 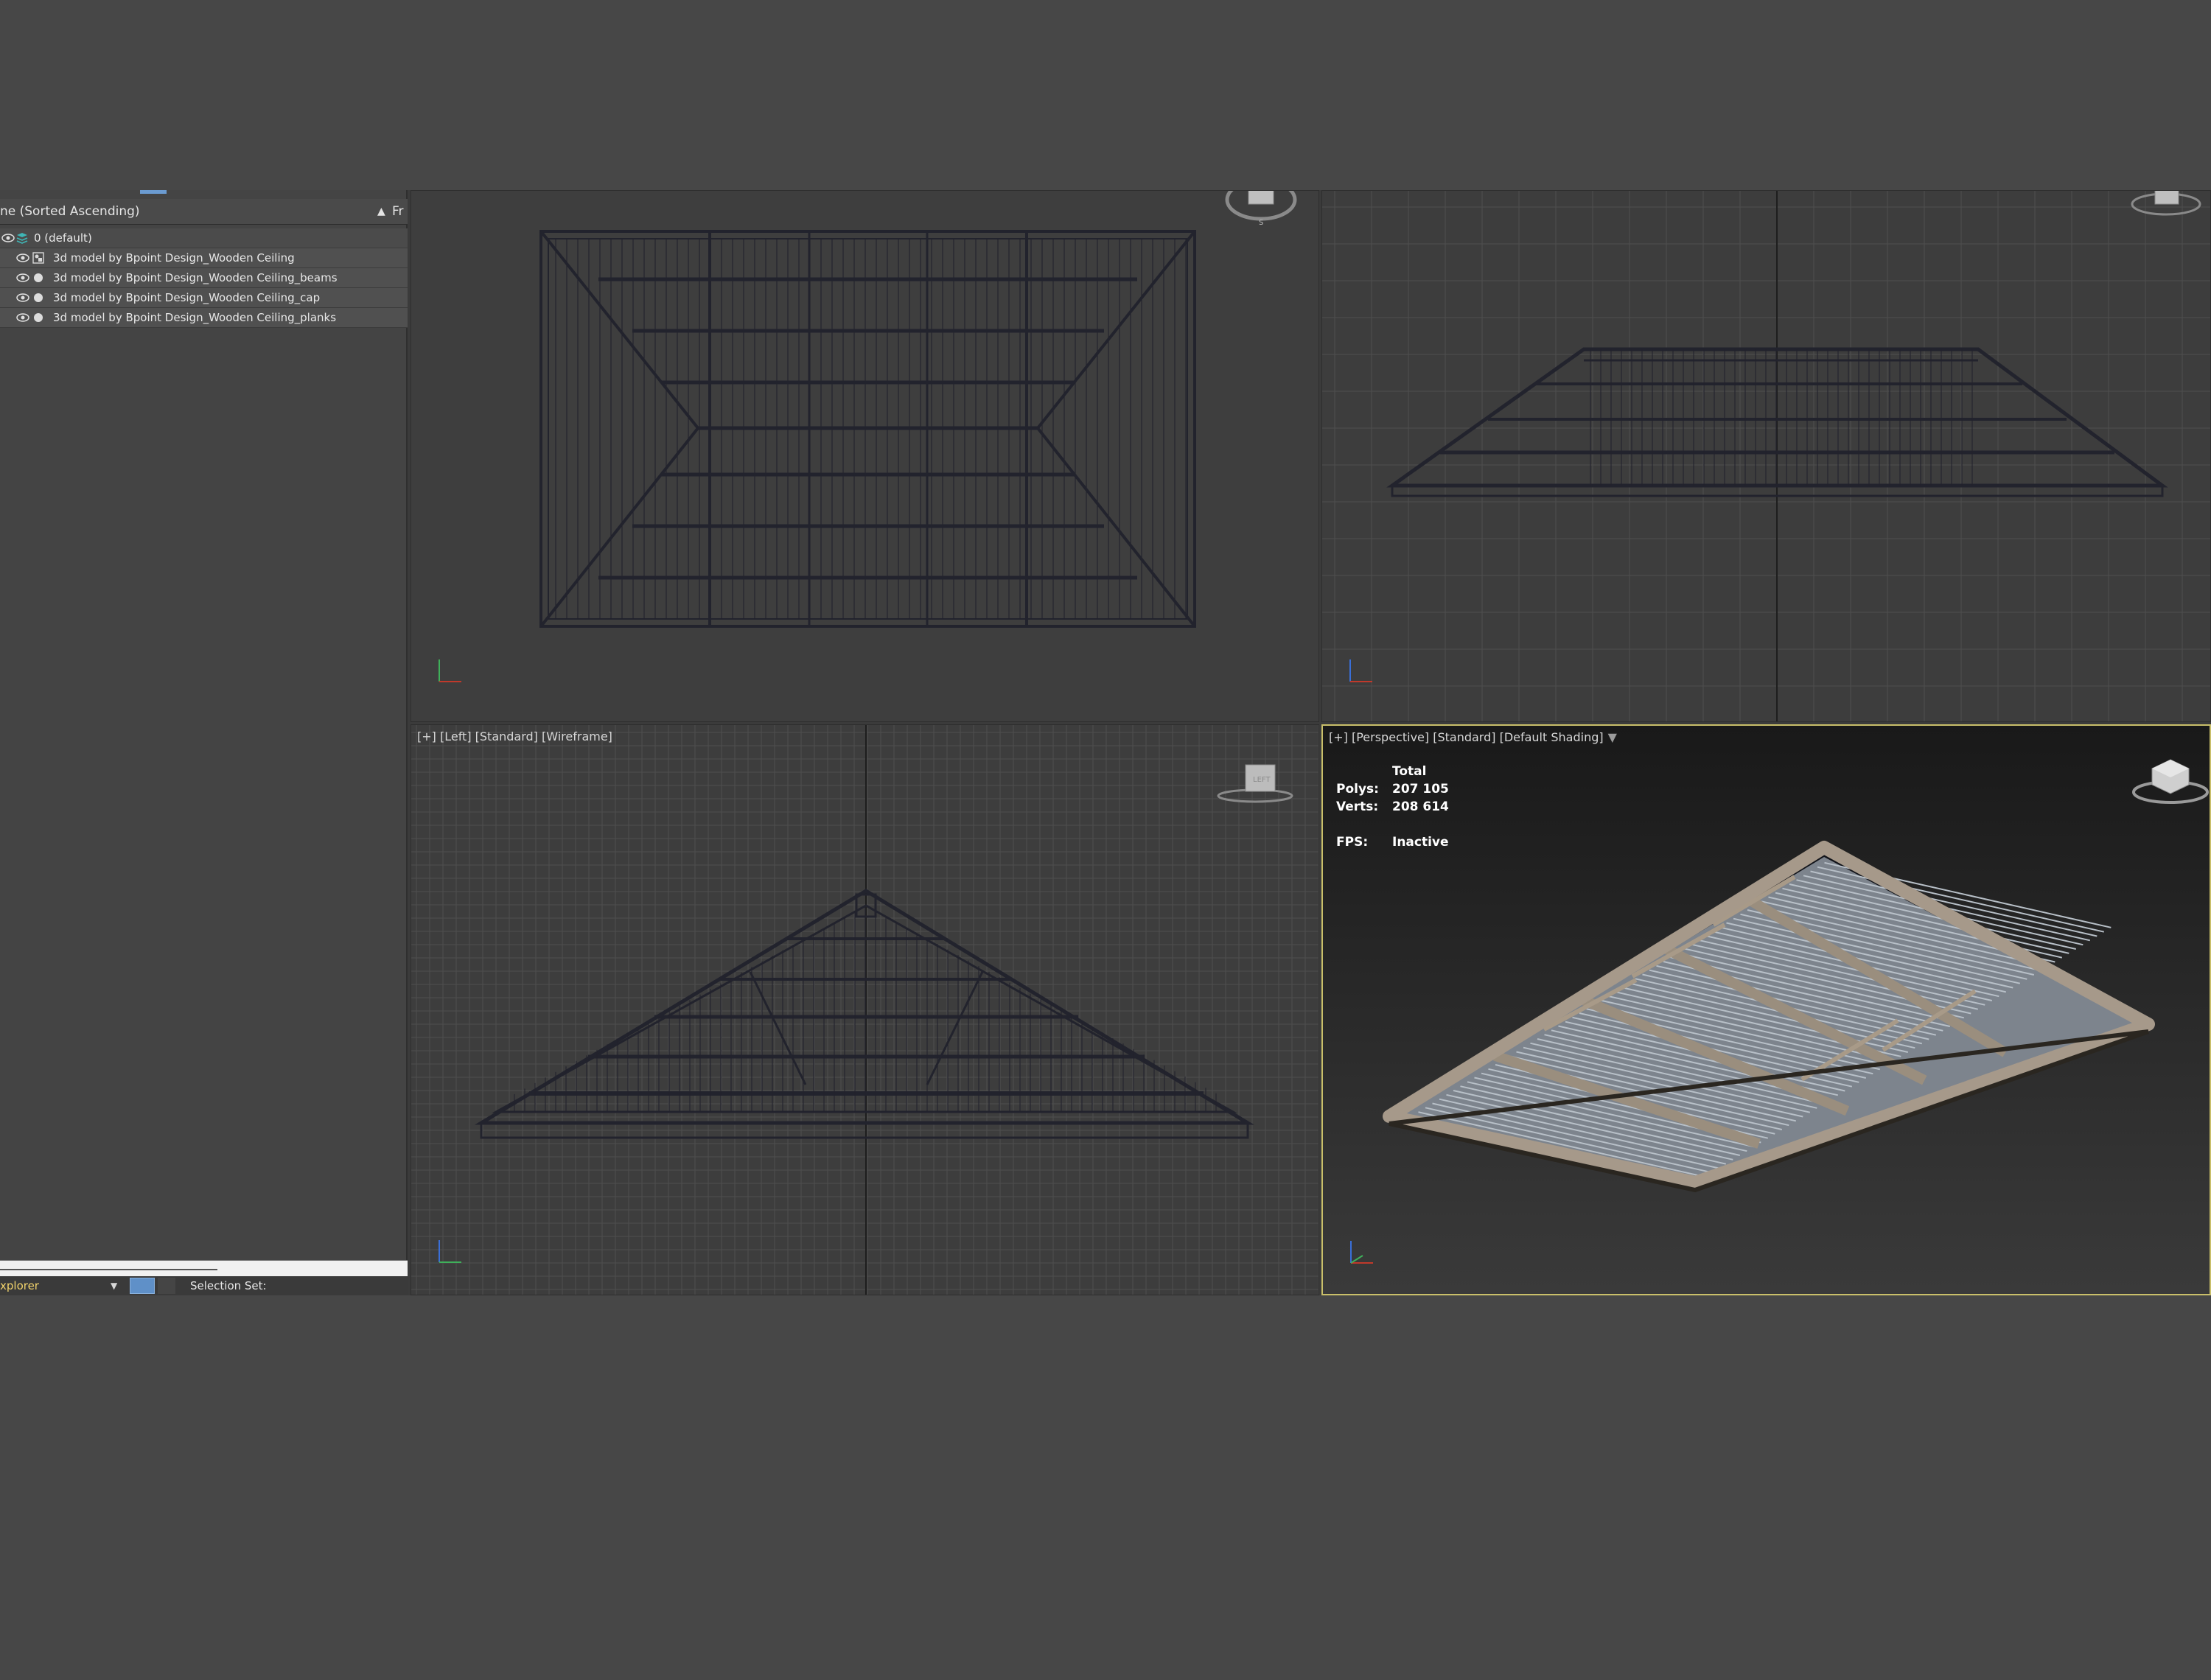 What do you see at coordinates (38, 258) in the screenshot?
I see `group-icon` at bounding box center [38, 258].